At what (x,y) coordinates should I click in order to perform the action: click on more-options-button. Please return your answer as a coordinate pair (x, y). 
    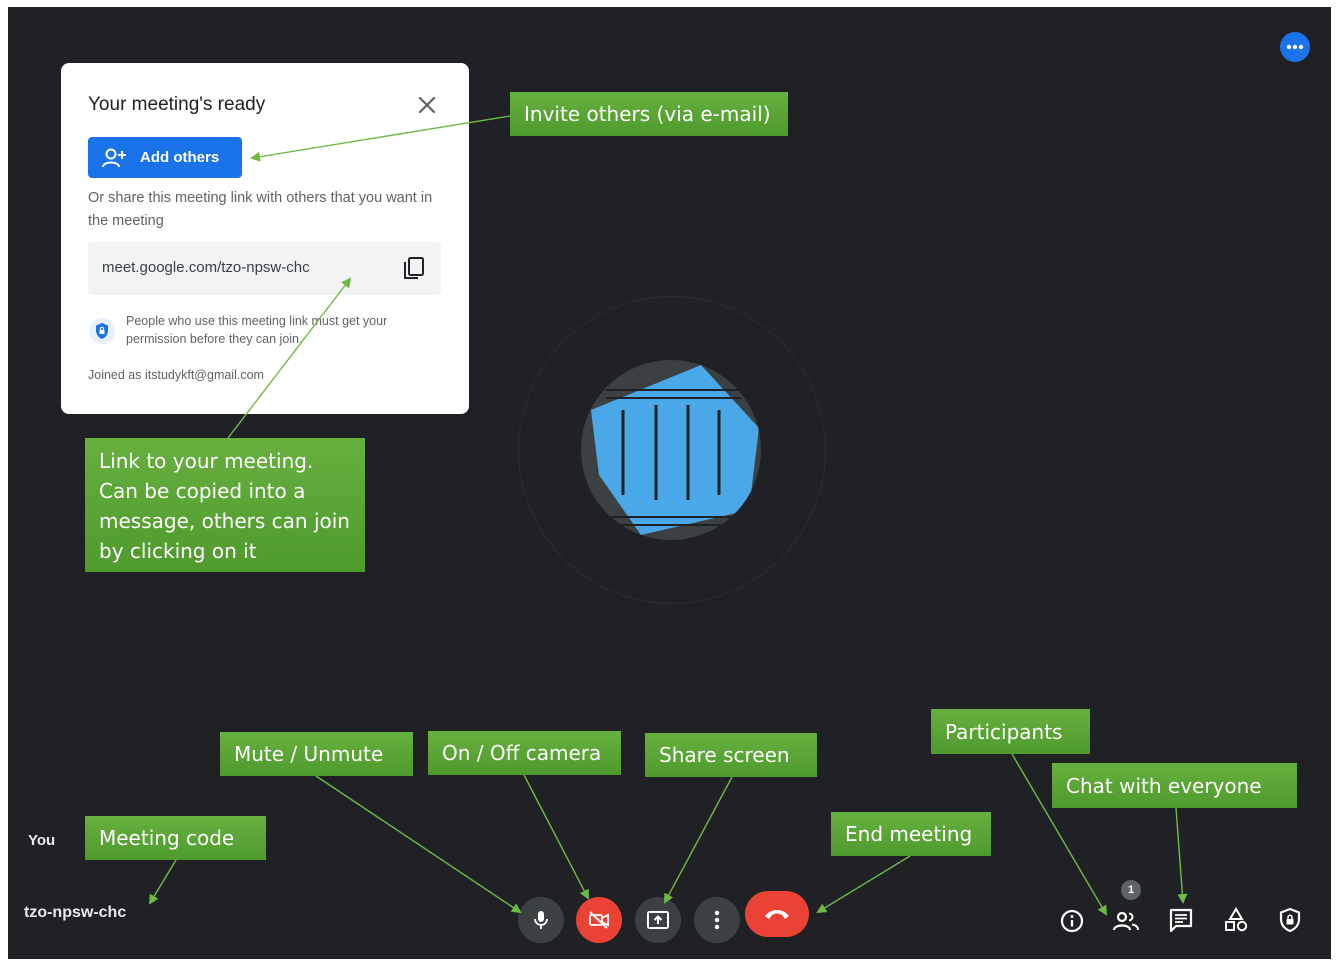
    Looking at the image, I should click on (1295, 47).